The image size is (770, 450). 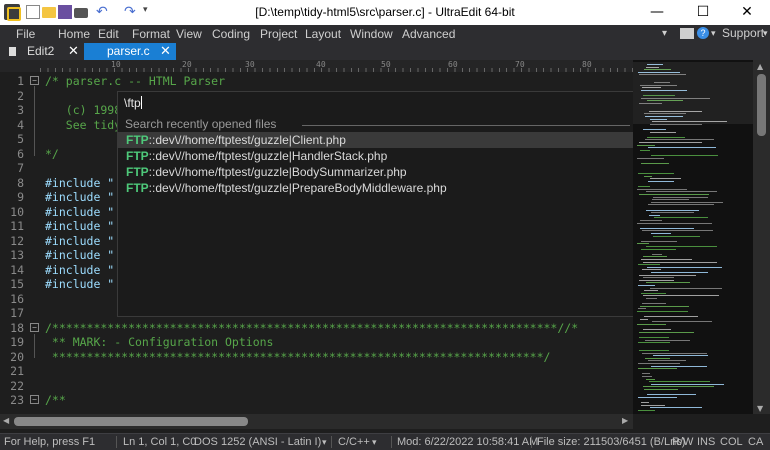 What do you see at coordinates (703, 33) in the screenshot?
I see `help-icon: ?` at bounding box center [703, 33].